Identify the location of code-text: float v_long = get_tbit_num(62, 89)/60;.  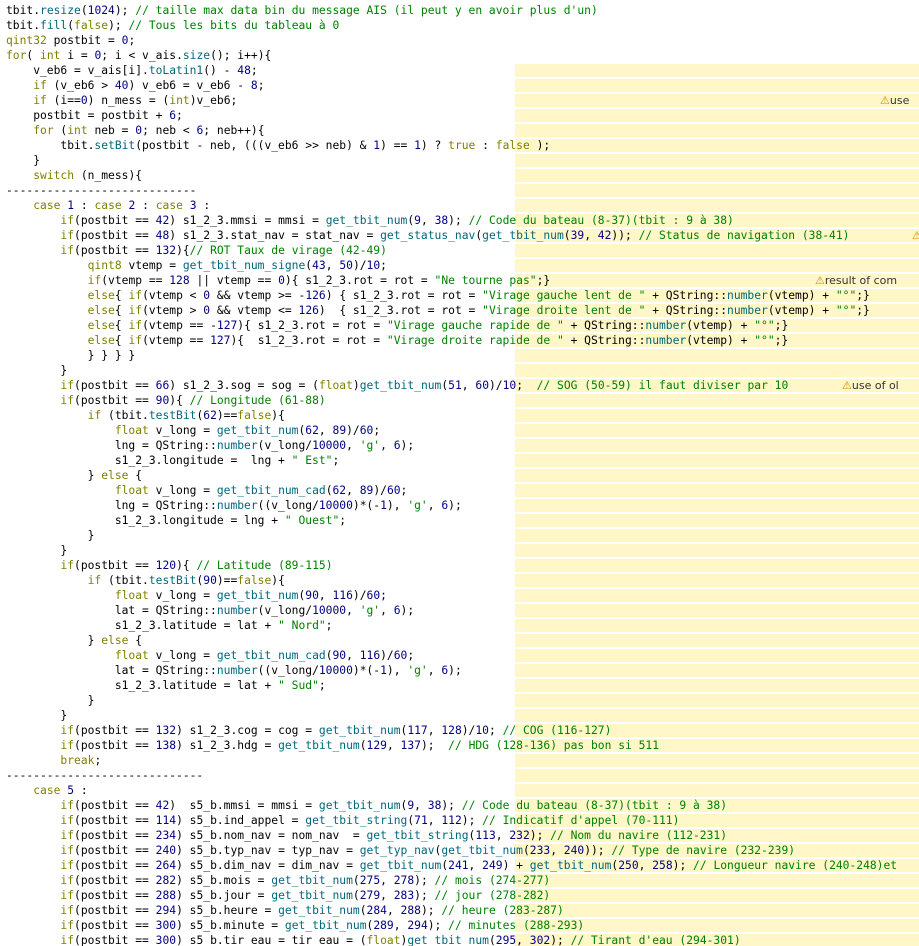
(247, 430).